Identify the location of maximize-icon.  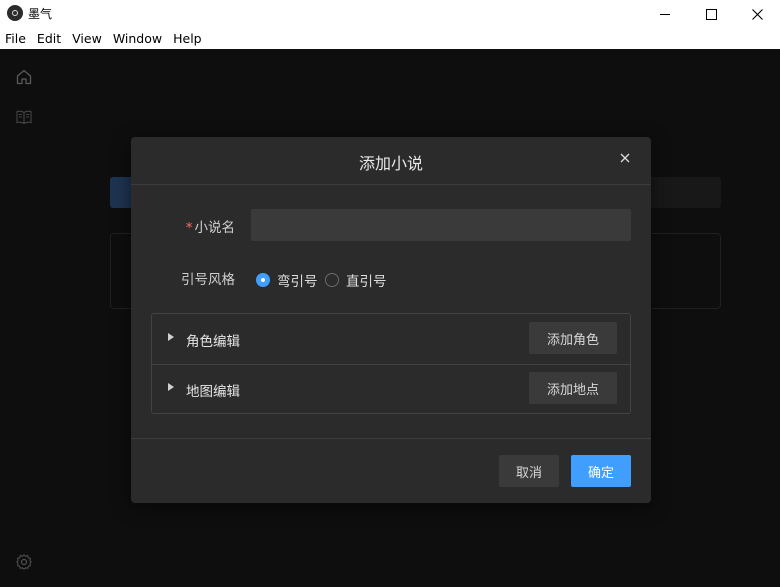
(711, 14).